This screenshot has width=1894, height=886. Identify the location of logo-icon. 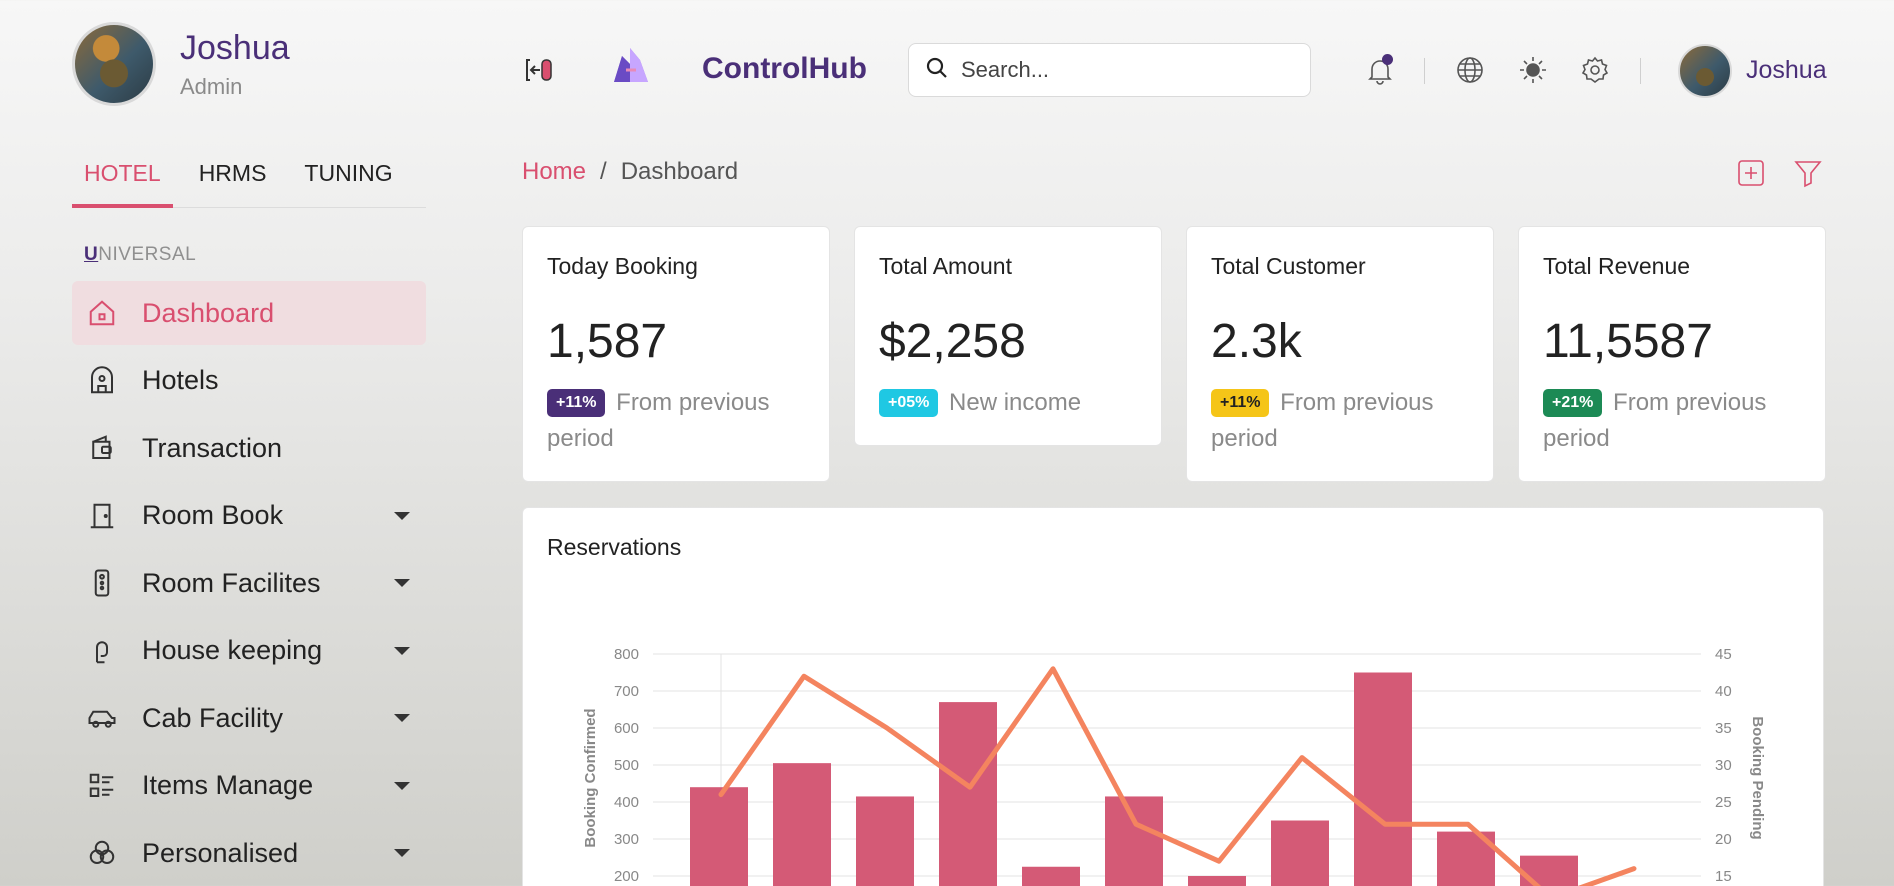
(631, 65).